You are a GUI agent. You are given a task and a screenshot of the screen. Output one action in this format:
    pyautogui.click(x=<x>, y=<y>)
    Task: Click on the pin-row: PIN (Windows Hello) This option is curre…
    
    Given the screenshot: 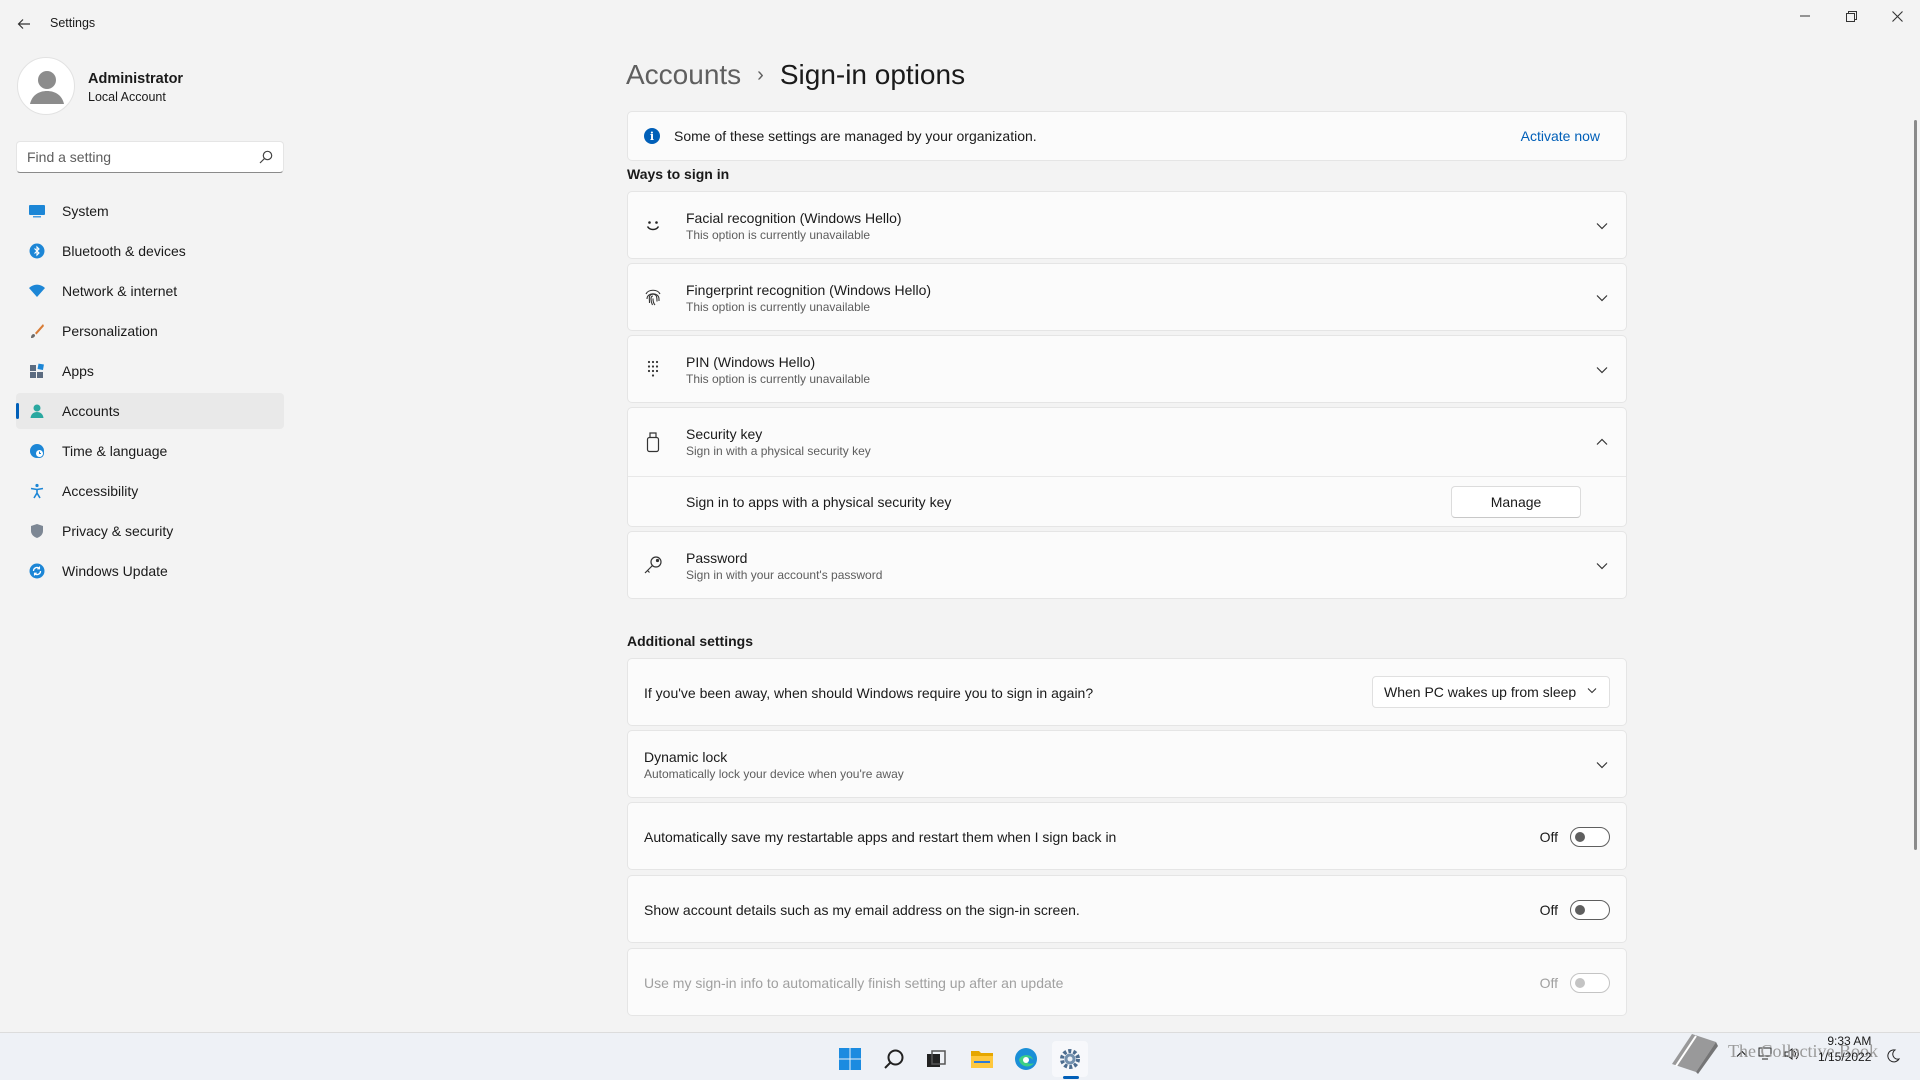 What is the action you would take?
    pyautogui.click(x=1127, y=369)
    